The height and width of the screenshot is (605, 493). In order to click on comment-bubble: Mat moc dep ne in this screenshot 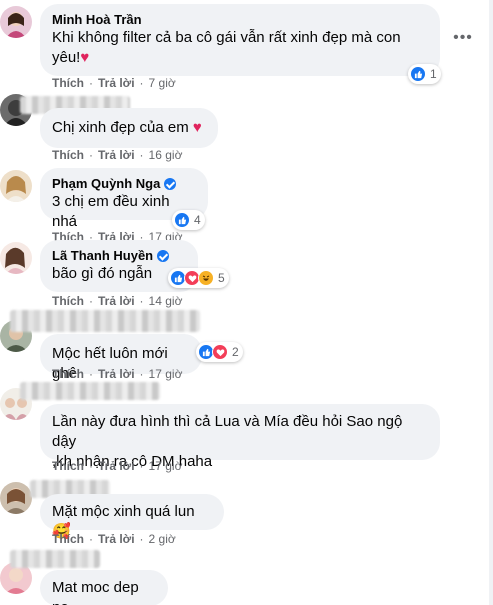, I will do `click(104, 587)`.